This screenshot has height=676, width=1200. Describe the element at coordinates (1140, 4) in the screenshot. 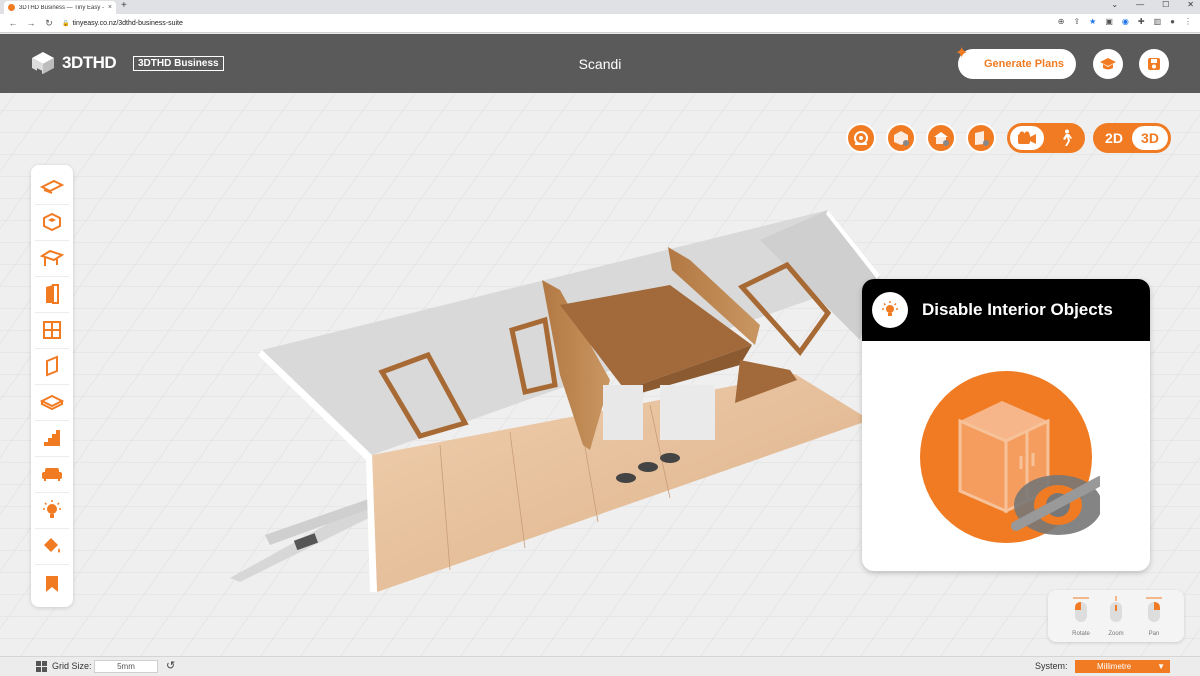

I see `minimize-button: —` at that location.